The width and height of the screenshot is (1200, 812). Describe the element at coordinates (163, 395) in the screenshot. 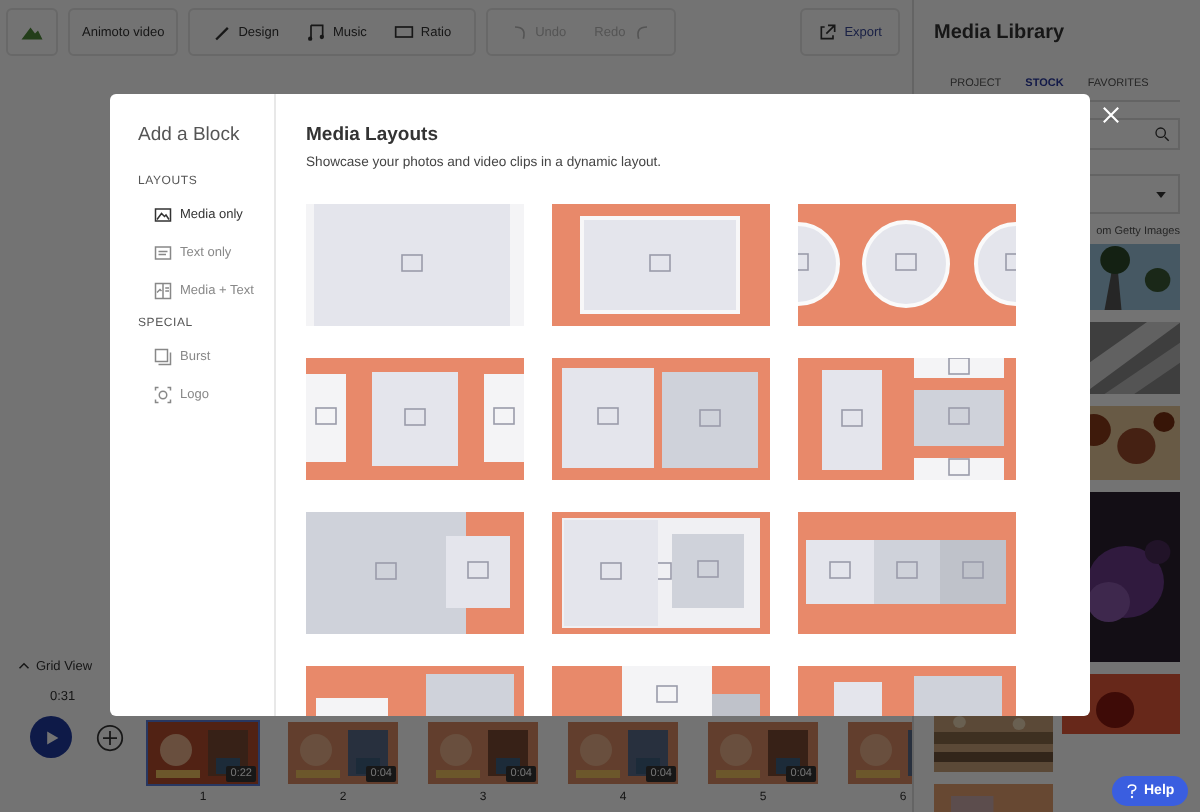

I see `logo-frame-icon` at that location.